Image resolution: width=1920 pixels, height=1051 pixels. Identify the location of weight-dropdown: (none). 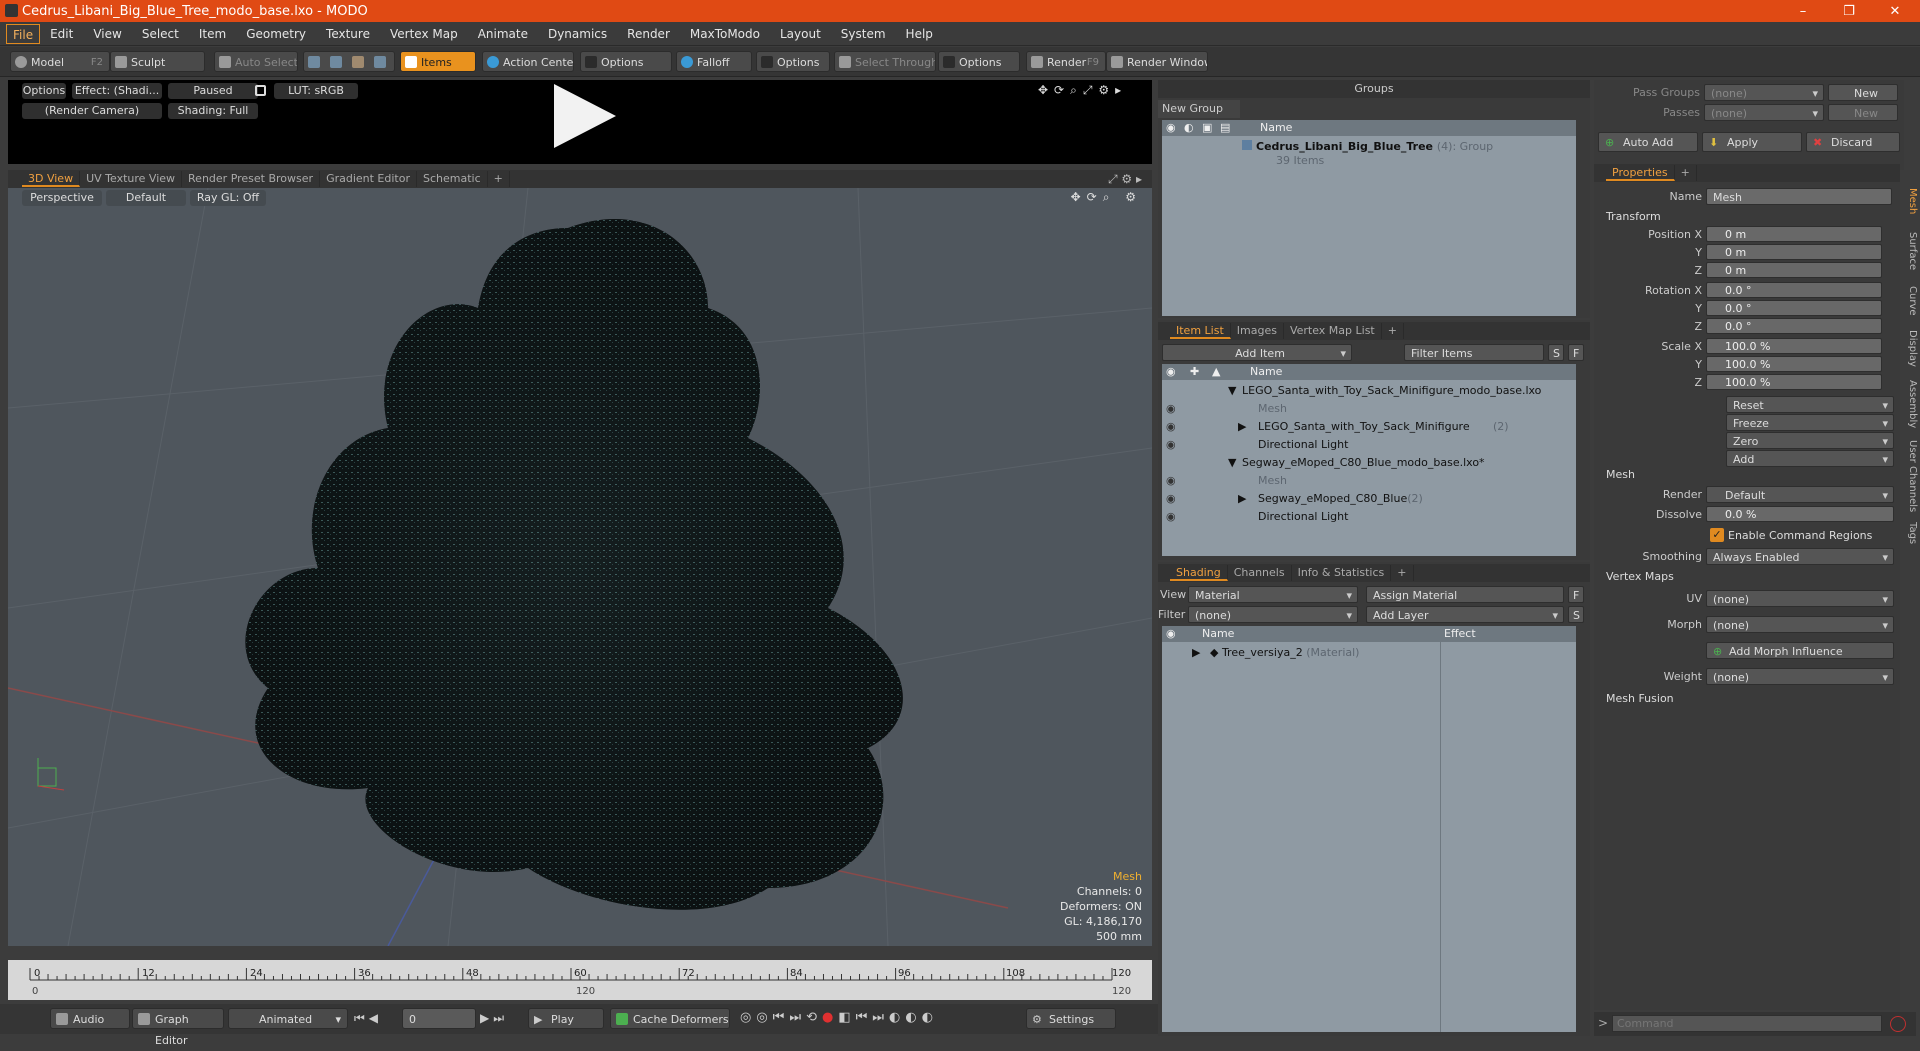
(1800, 677).